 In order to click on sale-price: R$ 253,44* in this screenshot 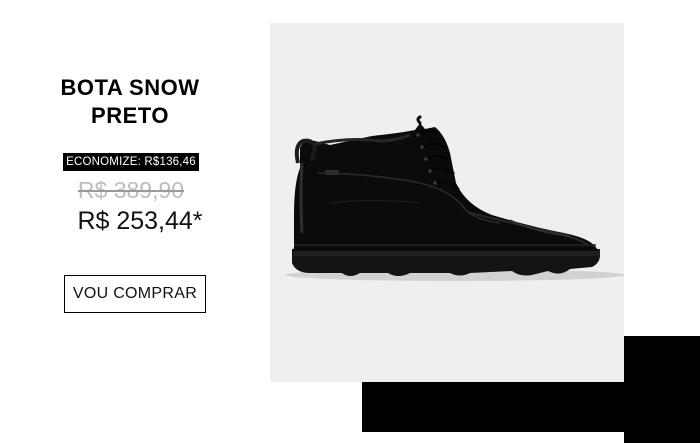, I will do `click(140, 221)`.